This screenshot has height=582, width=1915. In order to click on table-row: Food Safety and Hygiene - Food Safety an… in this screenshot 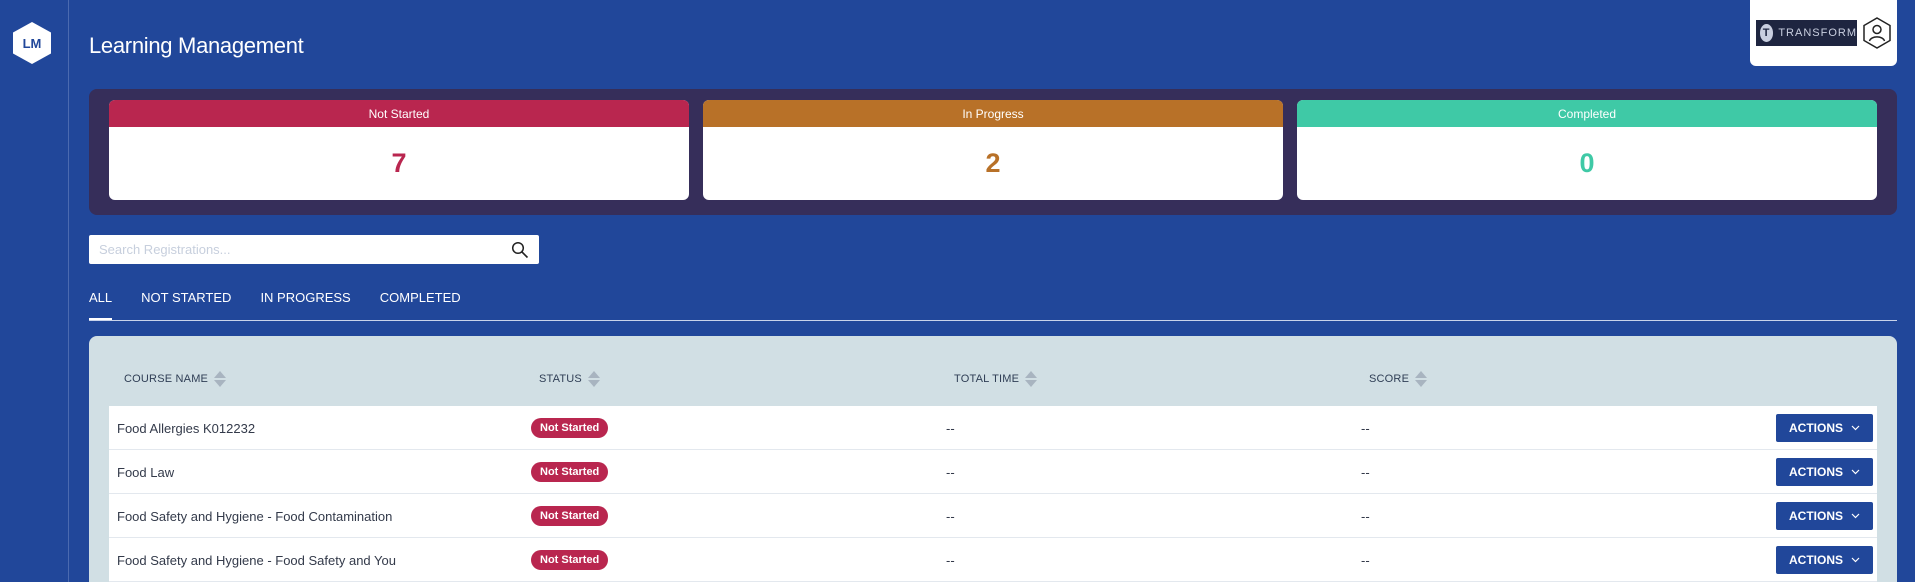, I will do `click(993, 560)`.